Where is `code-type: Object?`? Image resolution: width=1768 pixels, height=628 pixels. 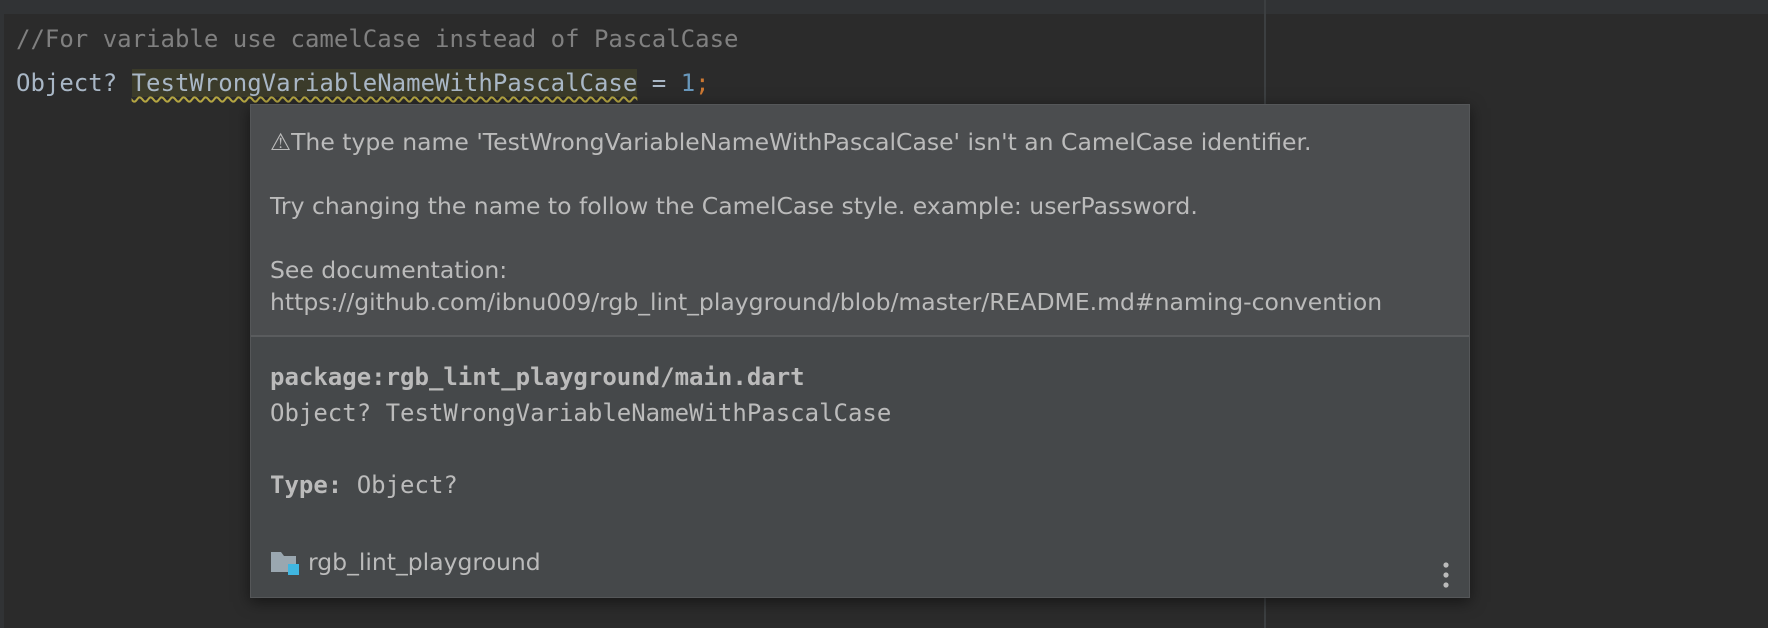 code-type: Object? is located at coordinates (74, 83).